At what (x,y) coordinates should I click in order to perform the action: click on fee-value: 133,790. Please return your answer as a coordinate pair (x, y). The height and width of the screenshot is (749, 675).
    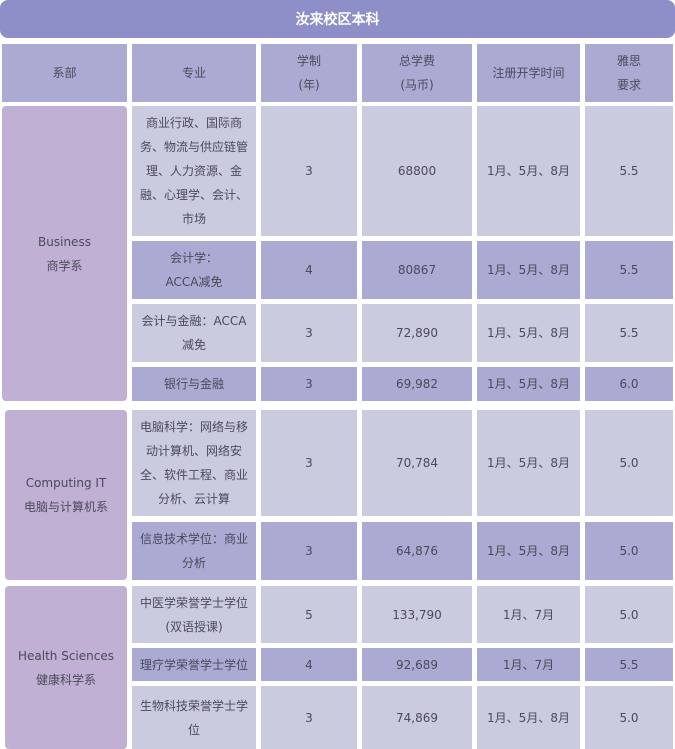
    Looking at the image, I should click on (417, 614).